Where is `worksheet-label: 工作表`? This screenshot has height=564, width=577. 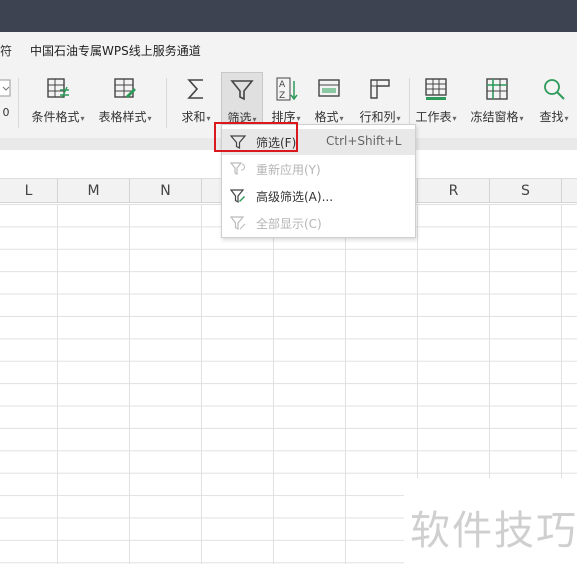 worksheet-label: 工作表 is located at coordinates (433, 117).